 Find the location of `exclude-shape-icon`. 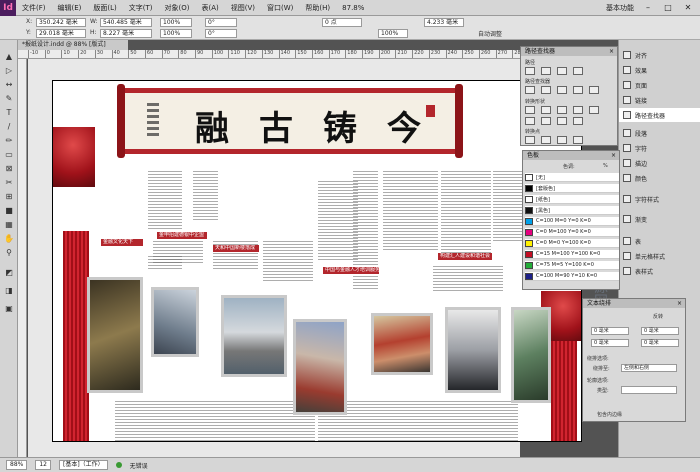

exclude-shape-icon is located at coordinates (578, 90).